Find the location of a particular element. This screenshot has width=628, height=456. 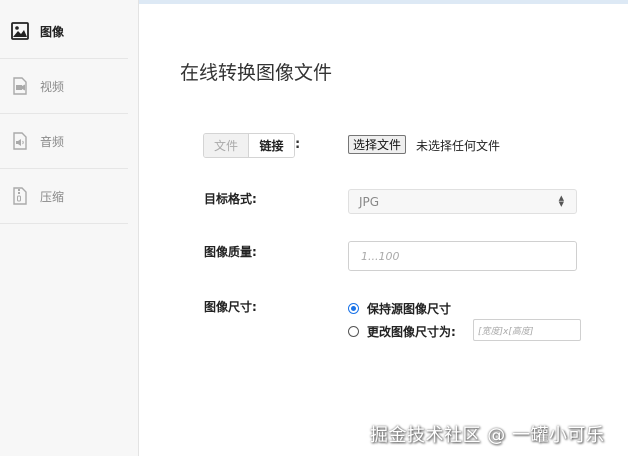

resize-option: 更改图像尺寸为: is located at coordinates (402, 331).